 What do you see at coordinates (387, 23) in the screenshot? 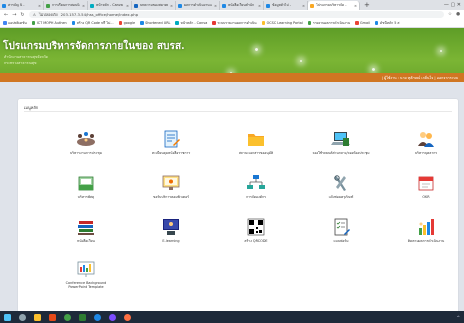
I see `bookmark-item: ดัชนีหลัก 5 ส` at bounding box center [387, 23].